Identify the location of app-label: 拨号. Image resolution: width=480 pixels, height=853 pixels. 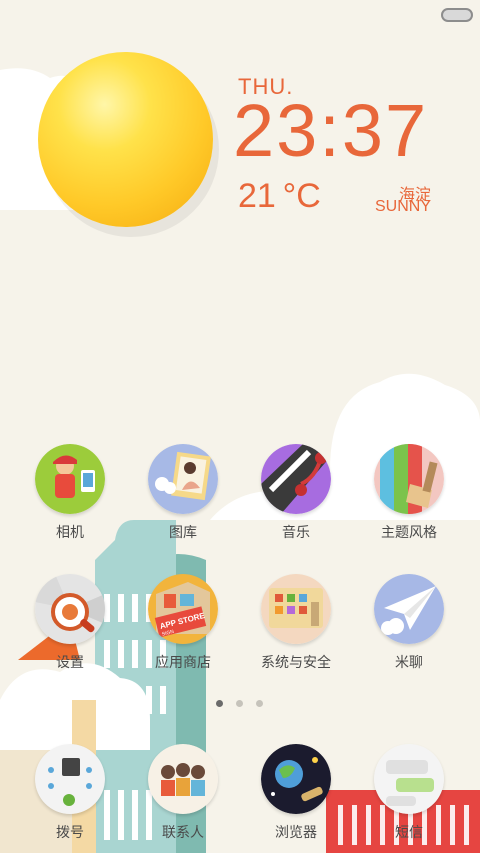
(70, 832).